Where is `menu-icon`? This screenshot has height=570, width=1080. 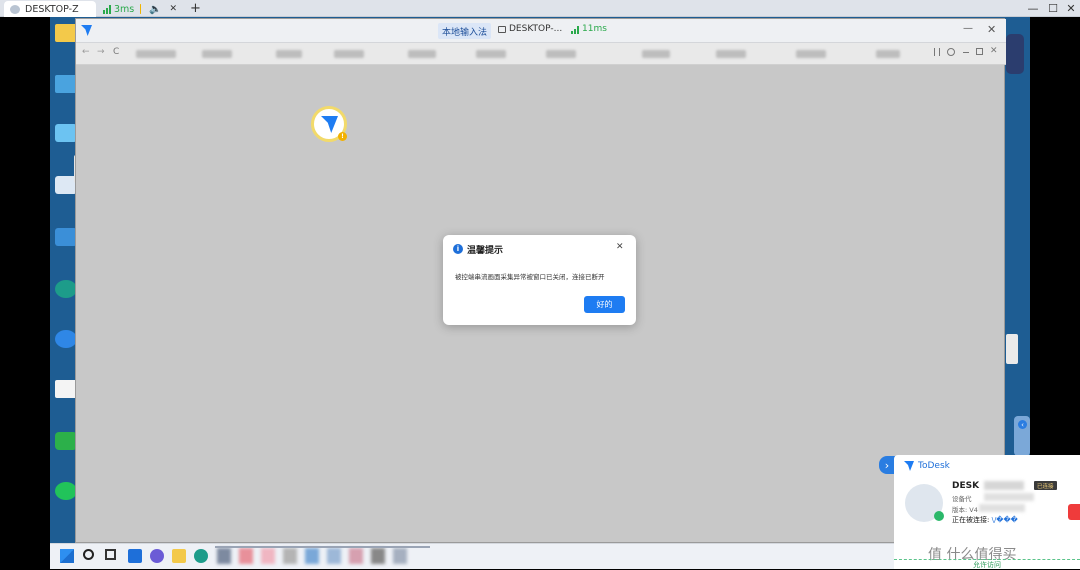
menu-icon is located at coordinates (937, 52).